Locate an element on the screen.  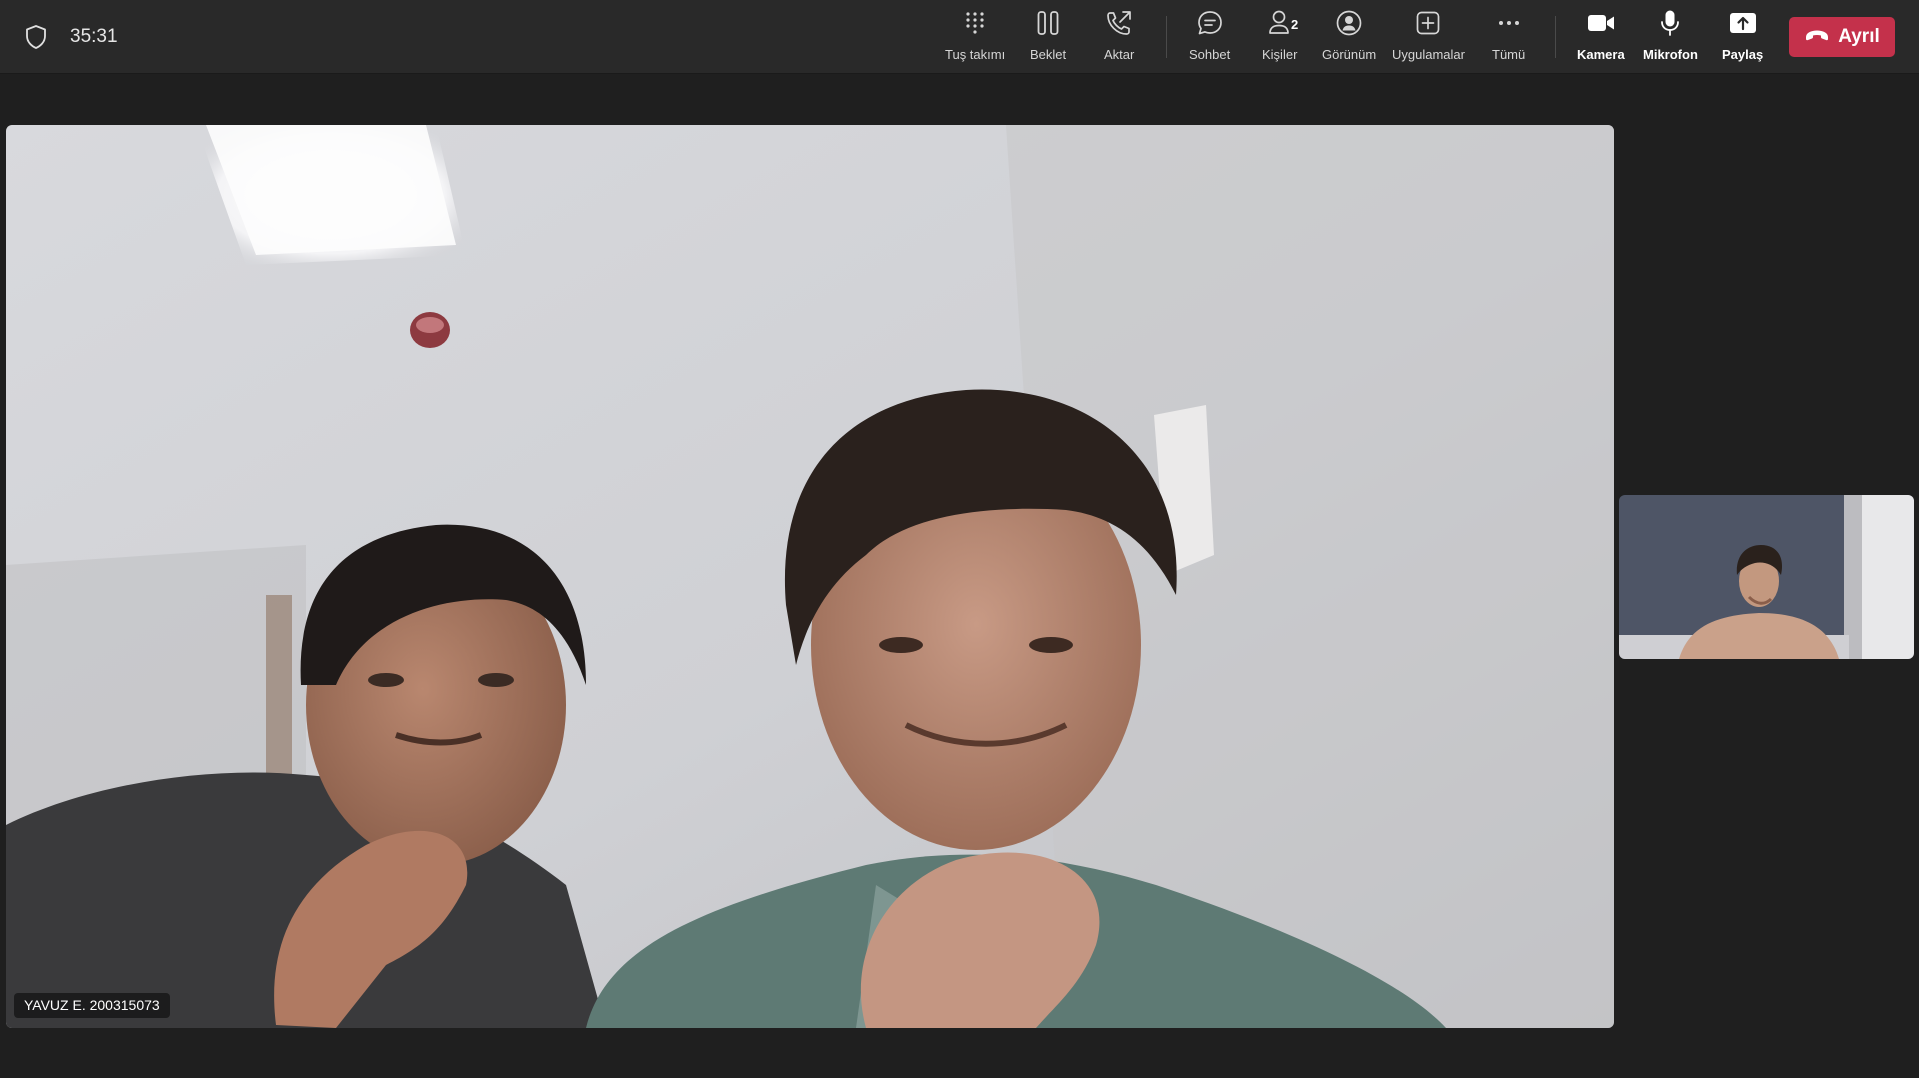
share-button: Paylaş is located at coordinates (1742, 38).